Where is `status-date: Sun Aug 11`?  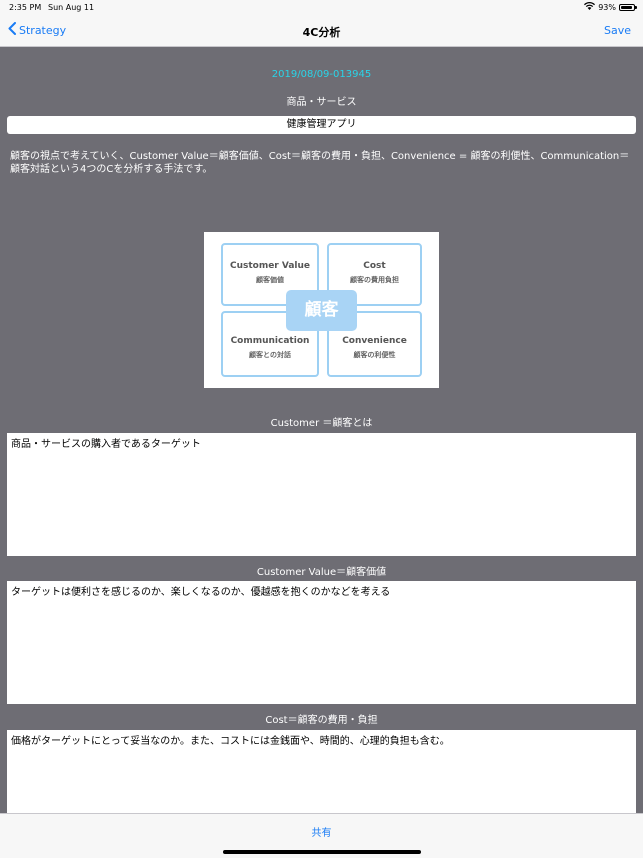 status-date: Sun Aug 11 is located at coordinates (71, 7).